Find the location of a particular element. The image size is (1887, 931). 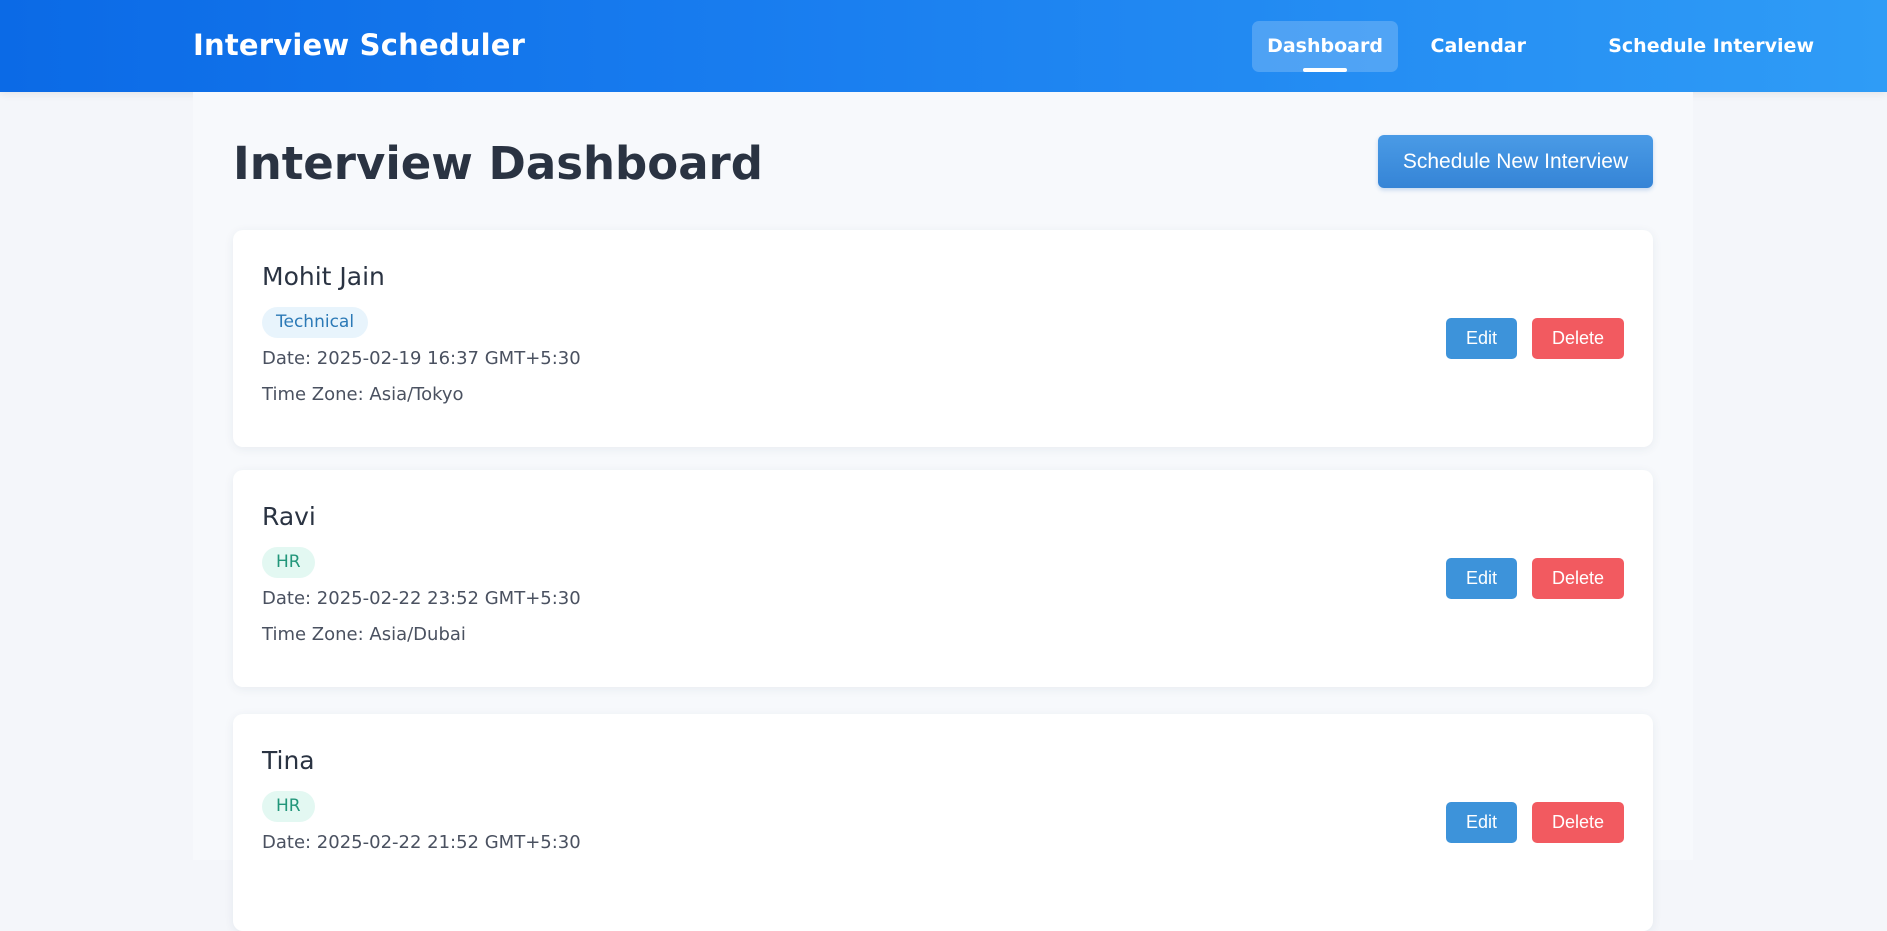

active-indicator is located at coordinates (1325, 70).